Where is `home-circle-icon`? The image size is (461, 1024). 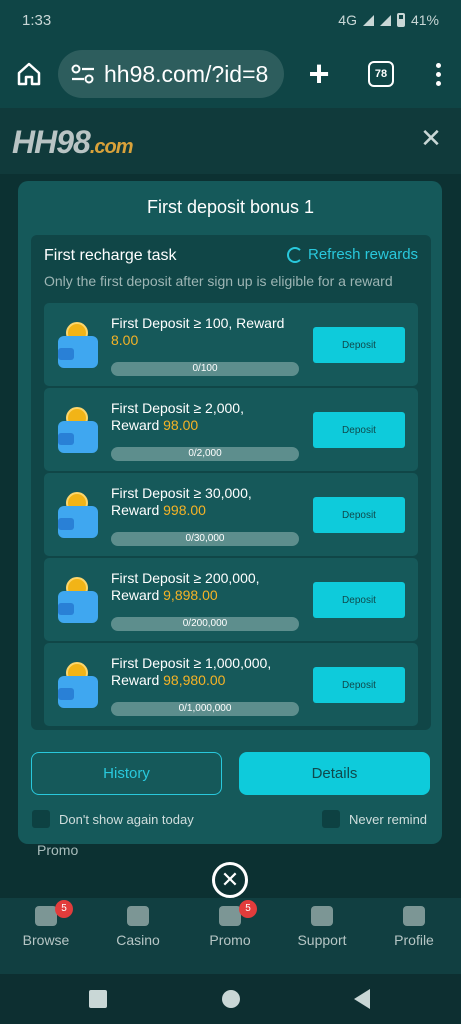 home-circle-icon is located at coordinates (231, 999).